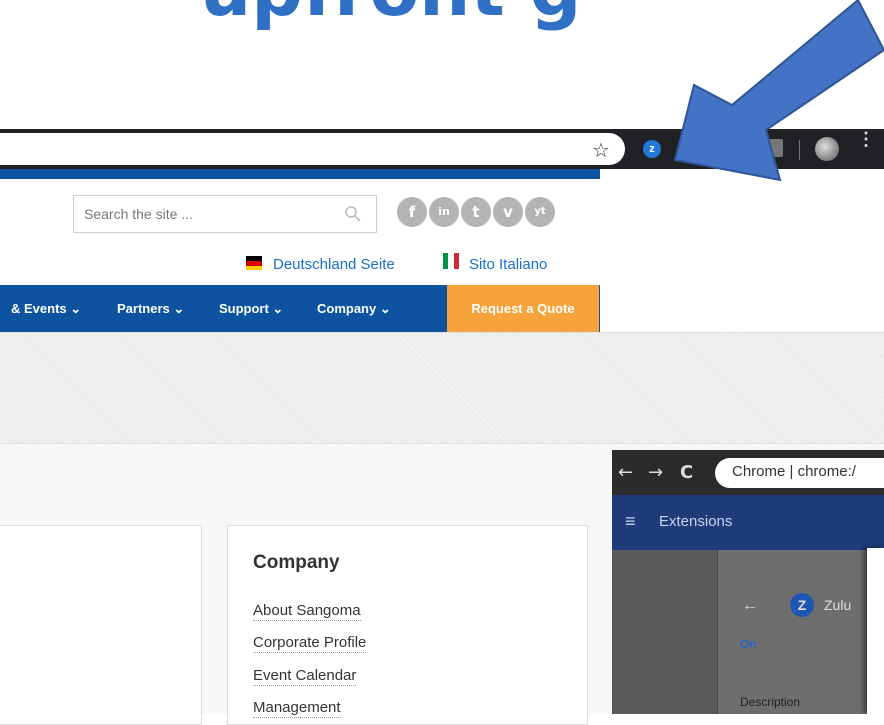 Image resolution: width=884 pixels, height=725 pixels. Describe the element at coordinates (748, 644) in the screenshot. I see `extension-status: On` at that location.